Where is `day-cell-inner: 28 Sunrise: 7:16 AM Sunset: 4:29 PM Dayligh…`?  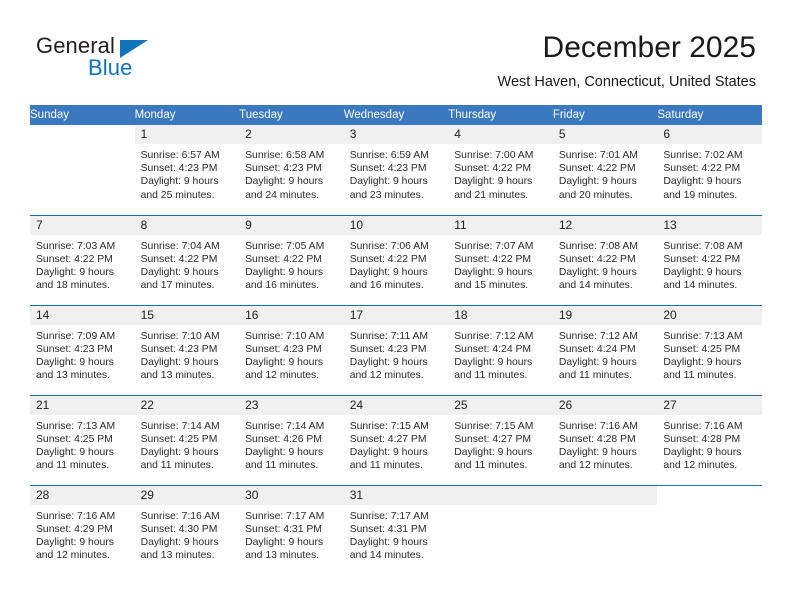 day-cell-inner: 28 Sunrise: 7:16 AM Sunset: 4:29 PM Dayligh… is located at coordinates (82, 530).